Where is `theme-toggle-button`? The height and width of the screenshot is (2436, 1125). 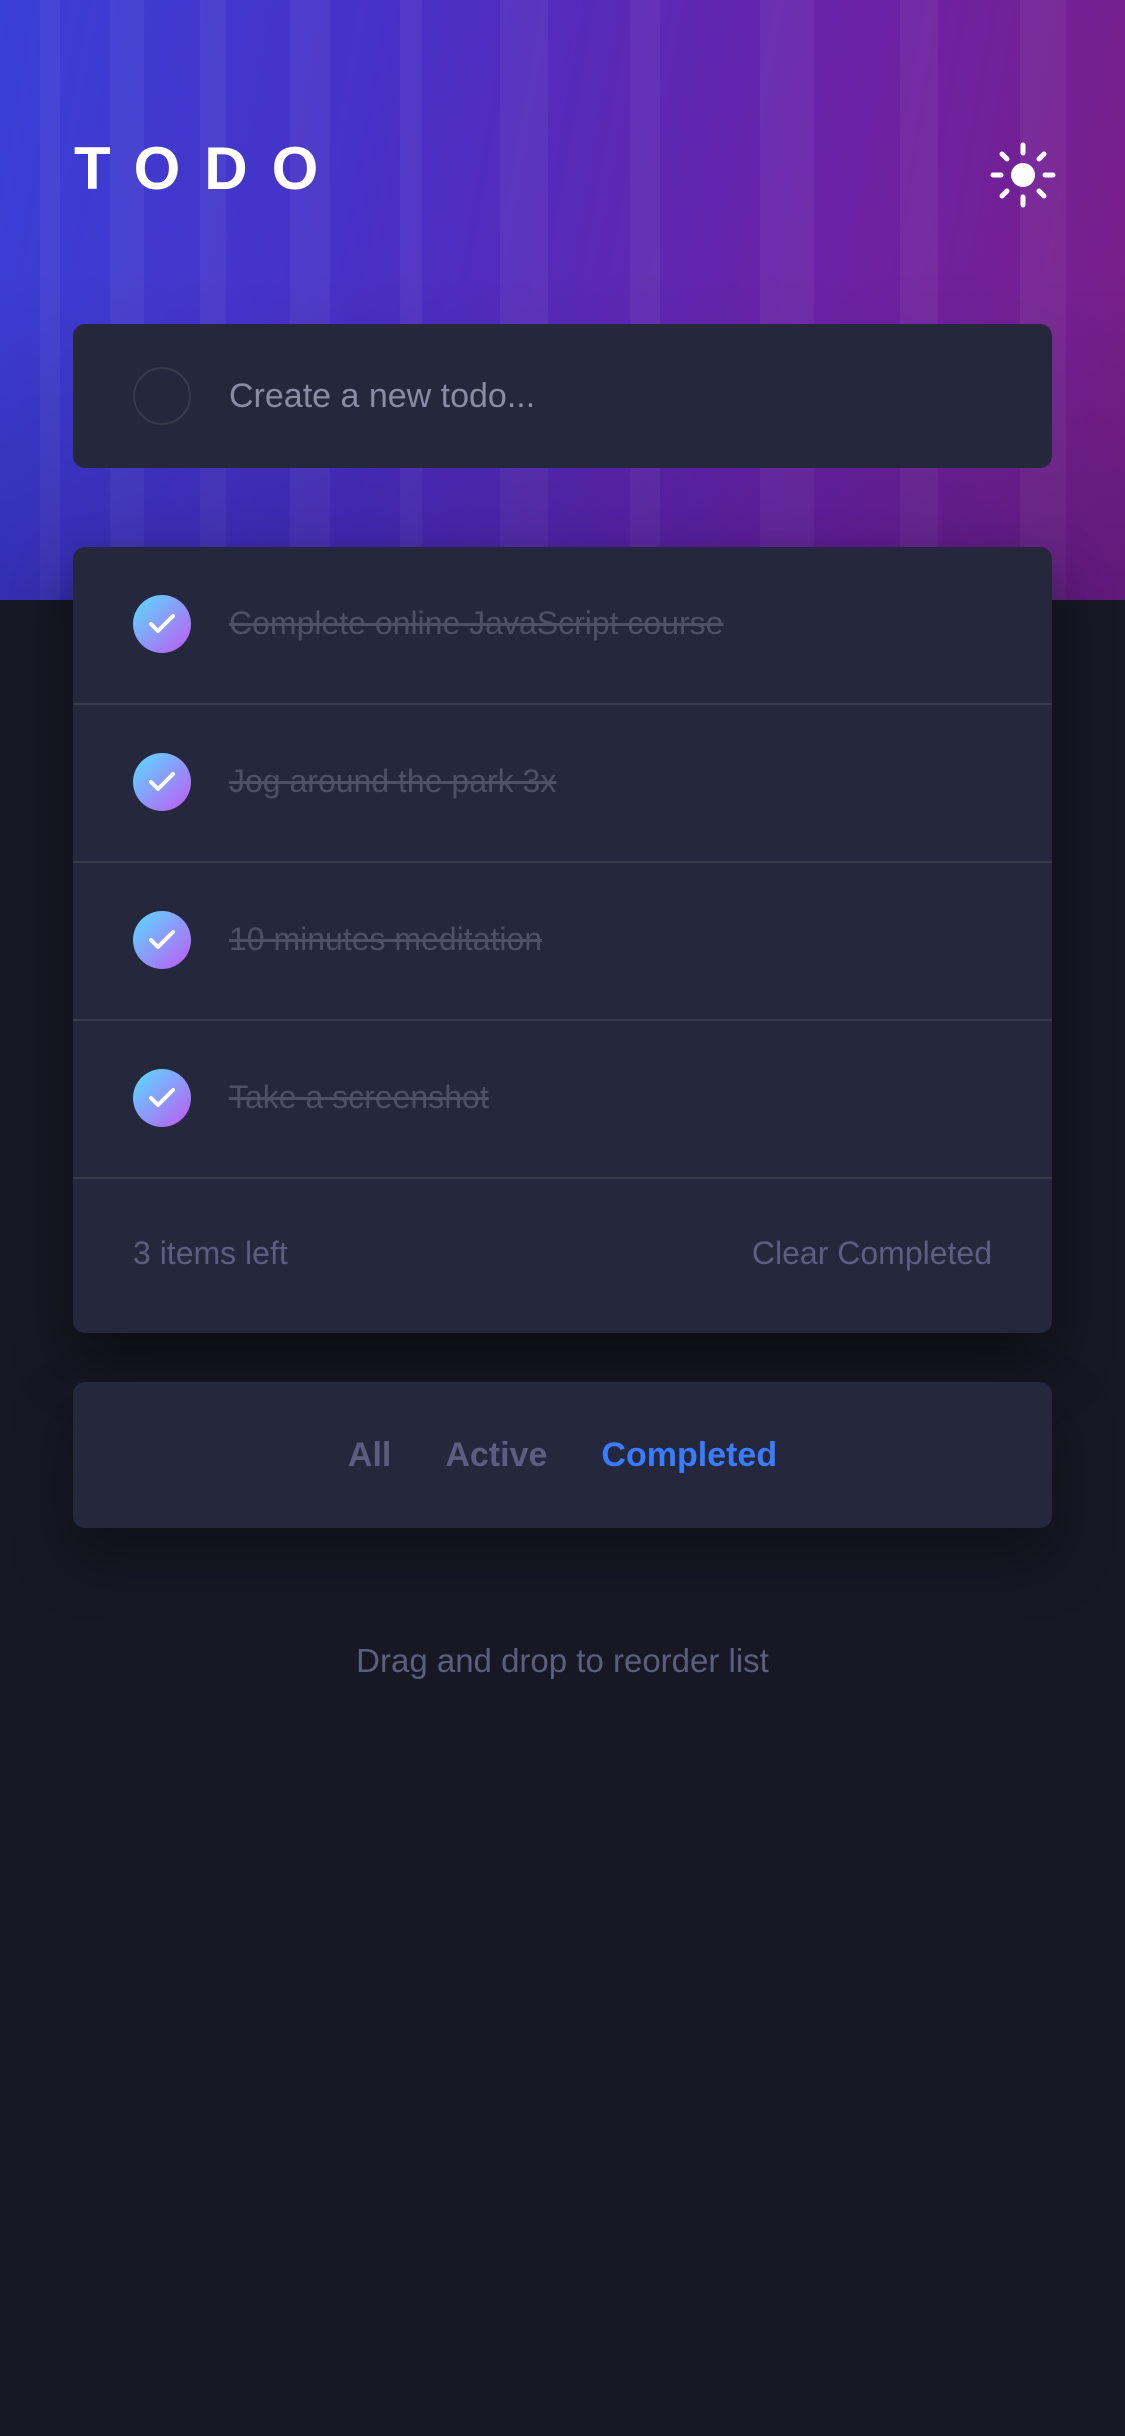
theme-toggle-button is located at coordinates (1023, 175).